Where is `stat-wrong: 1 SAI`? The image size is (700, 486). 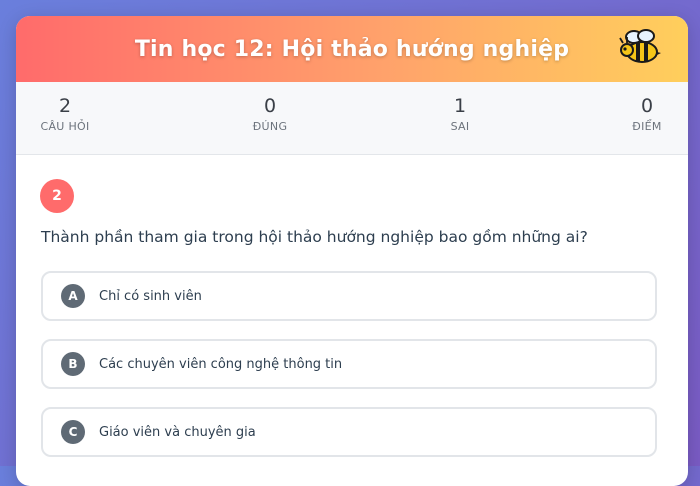
stat-wrong: 1 SAI is located at coordinates (460, 113).